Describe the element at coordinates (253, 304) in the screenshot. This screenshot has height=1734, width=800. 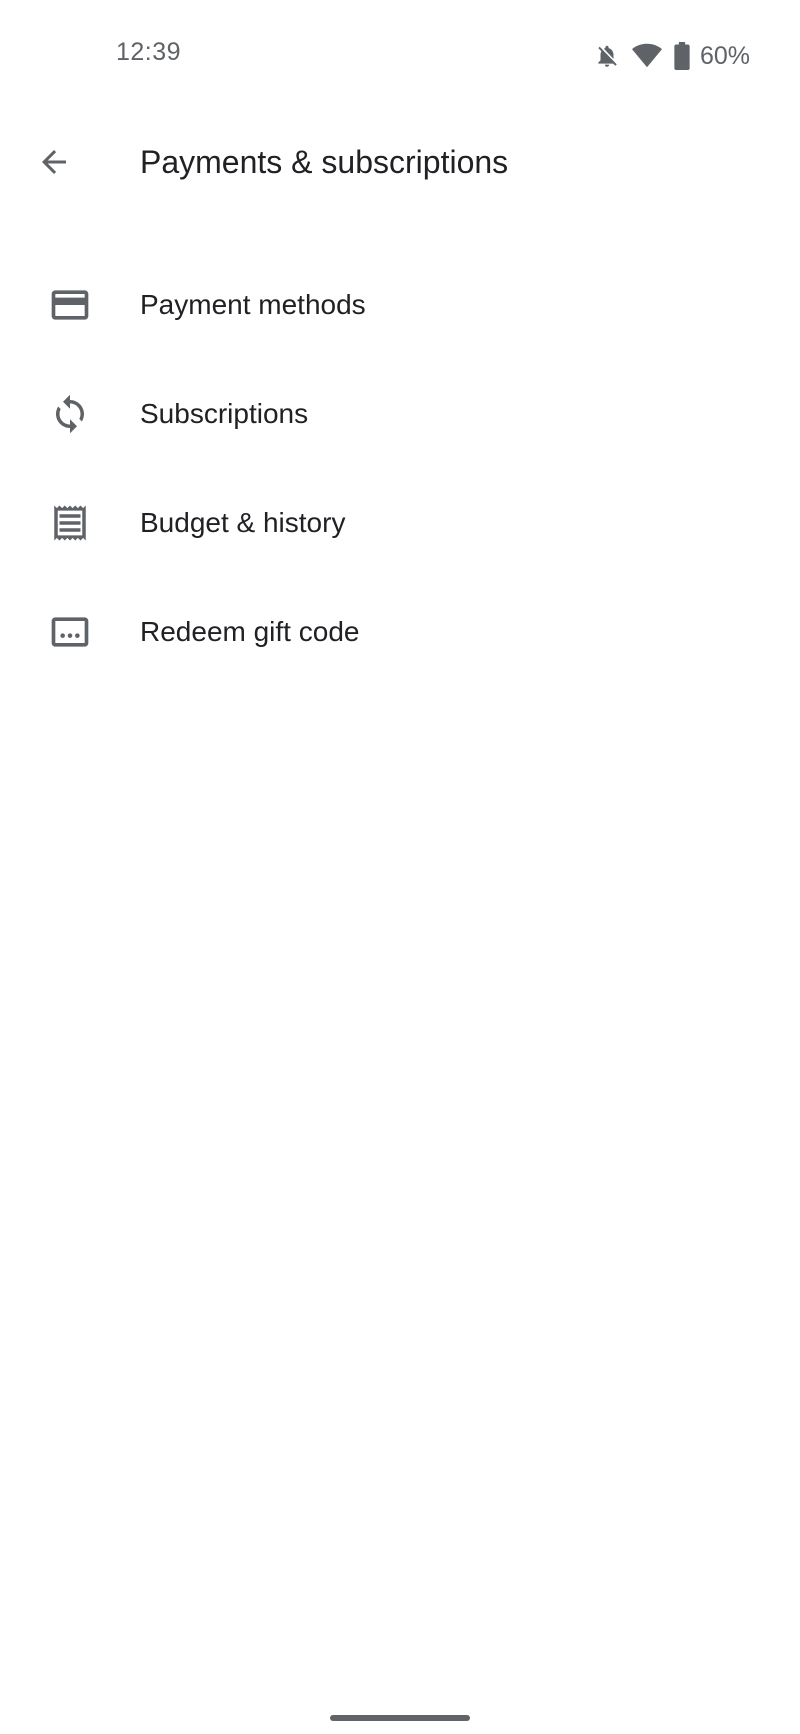
I see `menu-item-label: Payment methods` at that location.